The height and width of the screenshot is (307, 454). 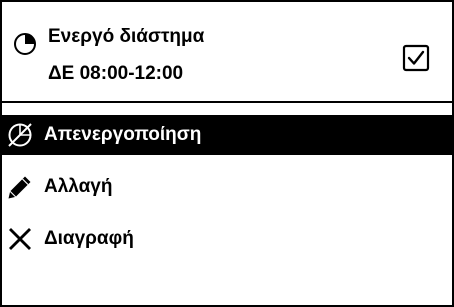 I want to click on interval-title: Ενεργό διάστημα, so click(x=126, y=36).